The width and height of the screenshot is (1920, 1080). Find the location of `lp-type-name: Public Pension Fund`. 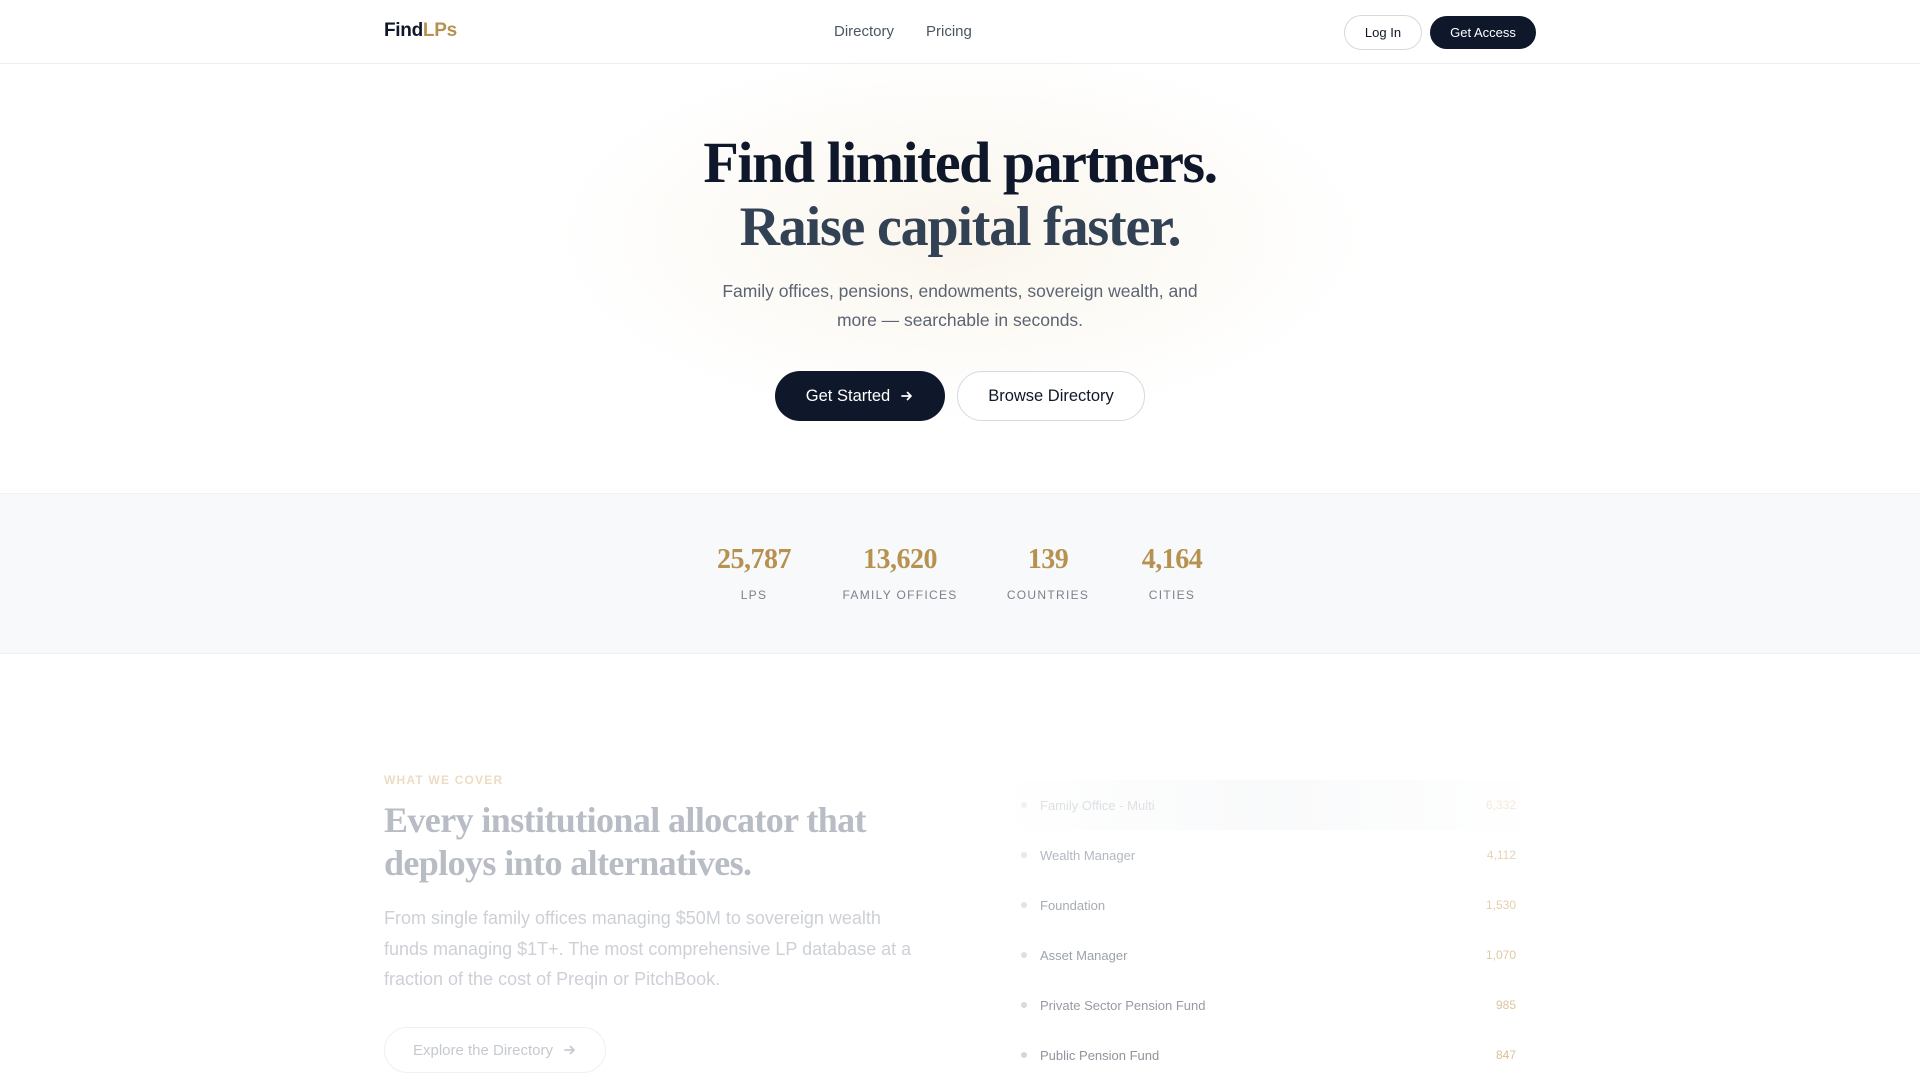

lp-type-name: Public Pension Fund is located at coordinates (1100, 1055).